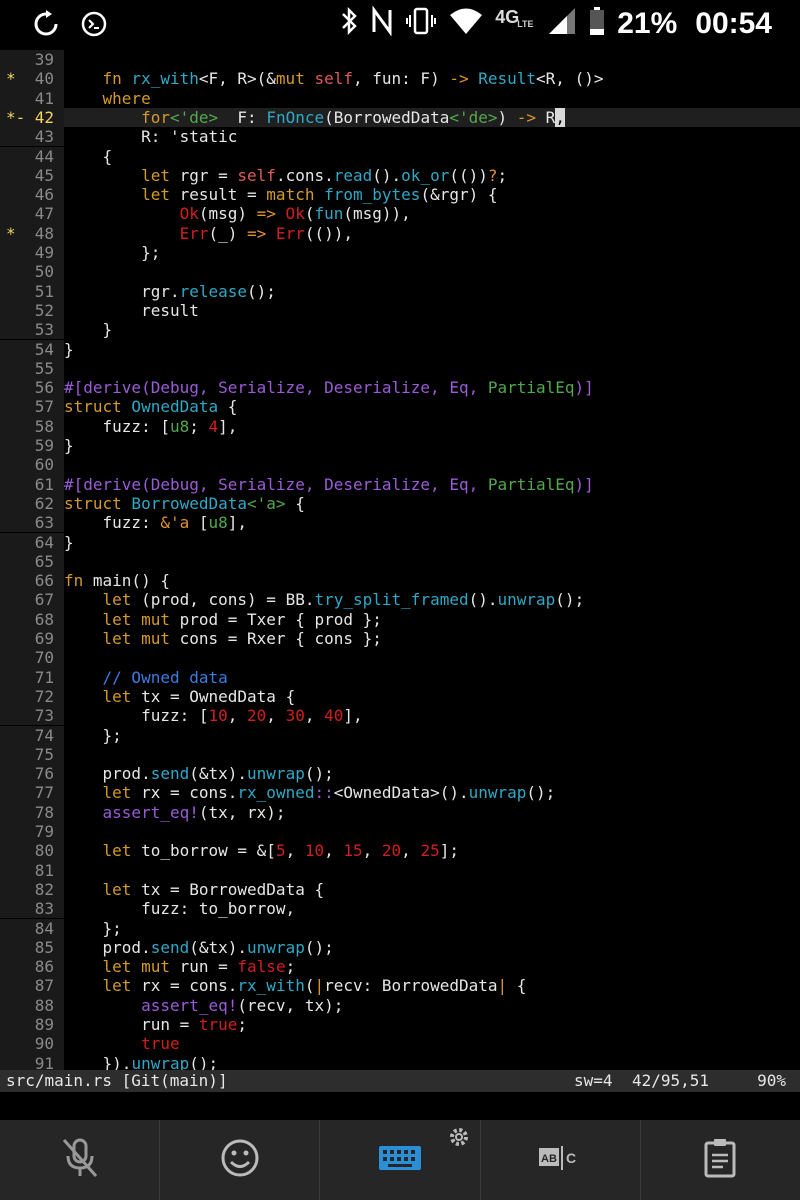 This screenshot has width=800, height=1200. What do you see at coordinates (400, 928) in the screenshot?
I see `code-line: 84 };` at bounding box center [400, 928].